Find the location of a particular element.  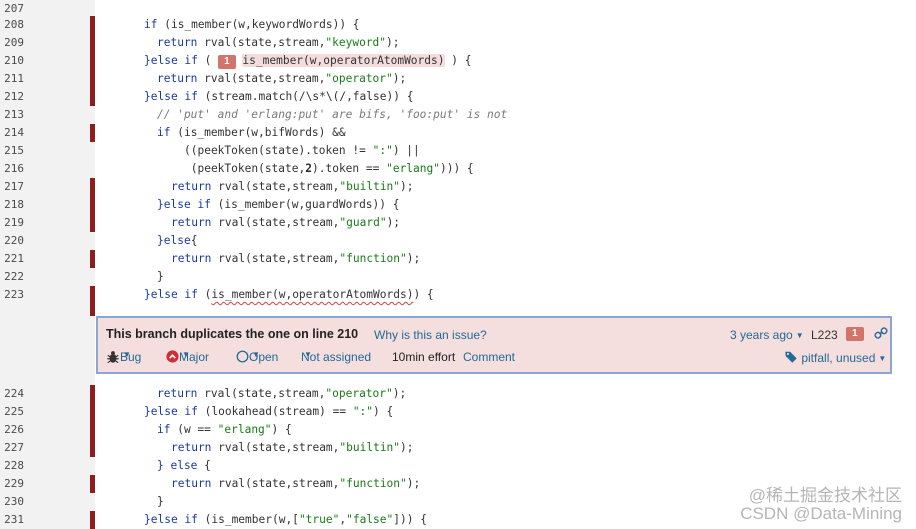

code-line-222: 222 } is located at coordinates (458, 277).